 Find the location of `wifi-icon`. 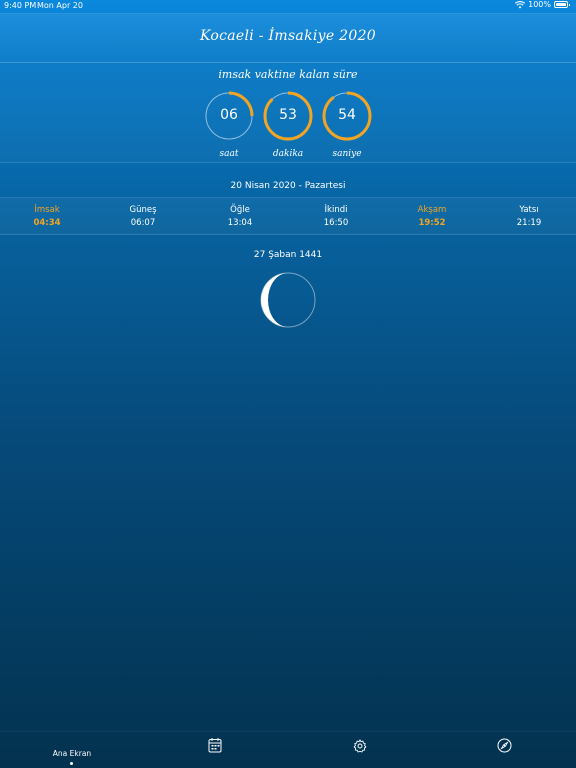

wifi-icon is located at coordinates (520, 4).